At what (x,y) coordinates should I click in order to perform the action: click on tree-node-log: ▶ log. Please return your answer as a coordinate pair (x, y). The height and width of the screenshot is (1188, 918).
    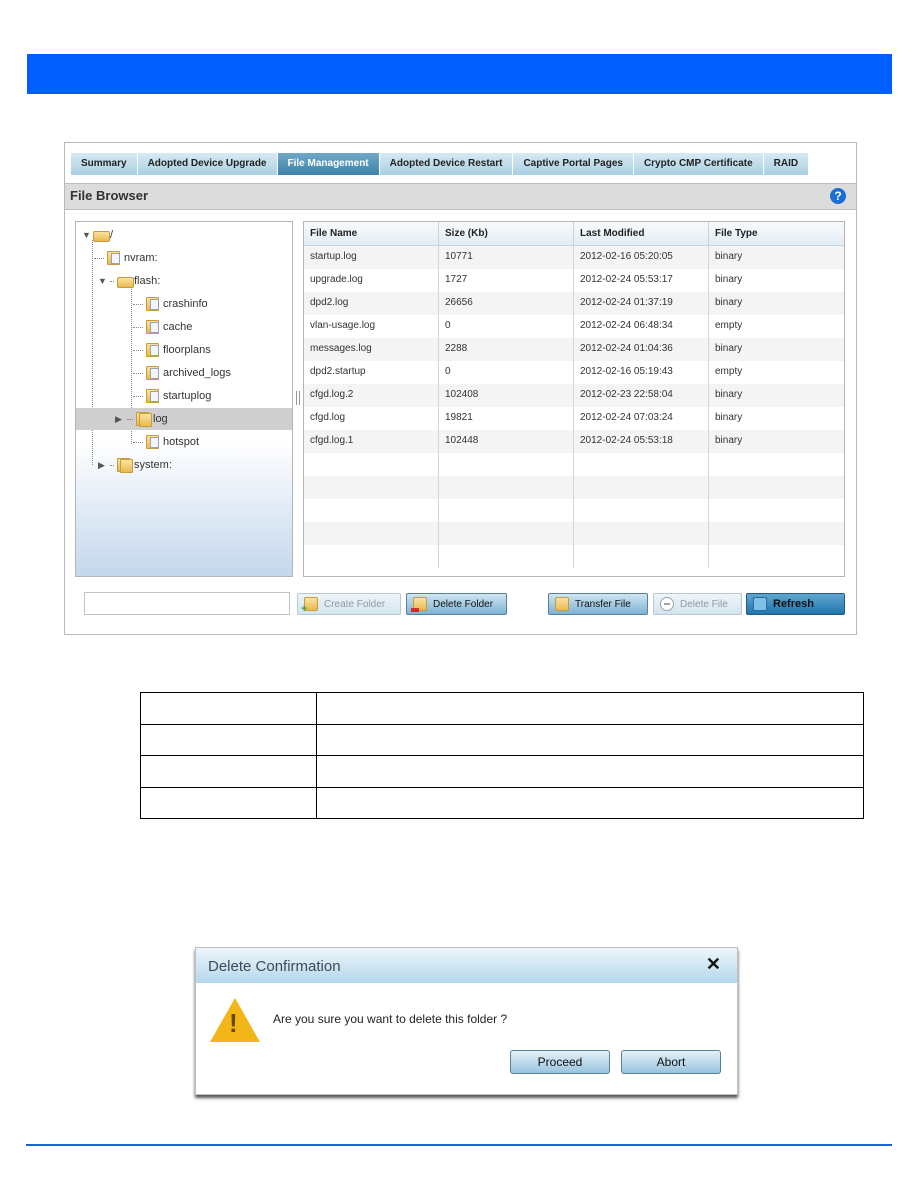
    Looking at the image, I should click on (184, 419).